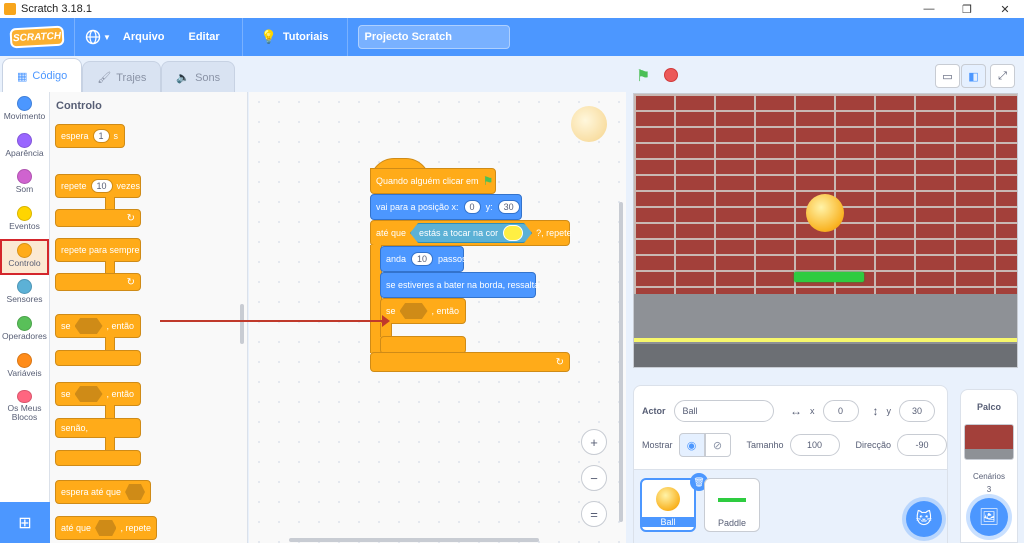 This screenshot has height=543, width=1024. I want to click on category-motion: Movimento, so click(24, 110).